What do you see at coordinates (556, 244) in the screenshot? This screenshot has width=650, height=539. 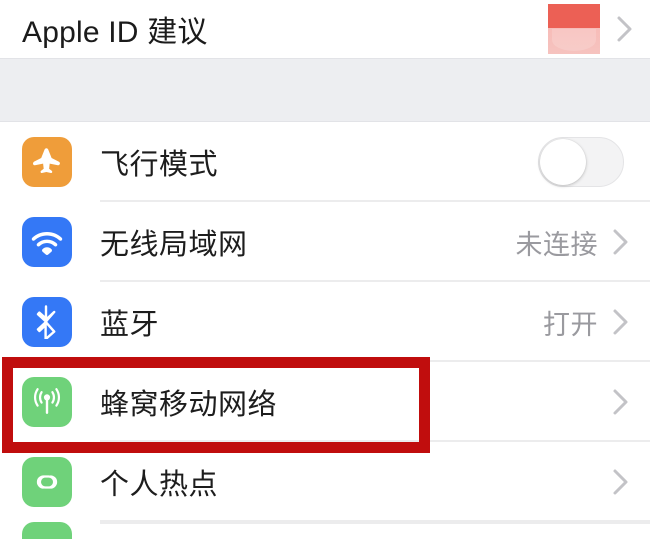 I see `wifi-status-value: 未连接` at bounding box center [556, 244].